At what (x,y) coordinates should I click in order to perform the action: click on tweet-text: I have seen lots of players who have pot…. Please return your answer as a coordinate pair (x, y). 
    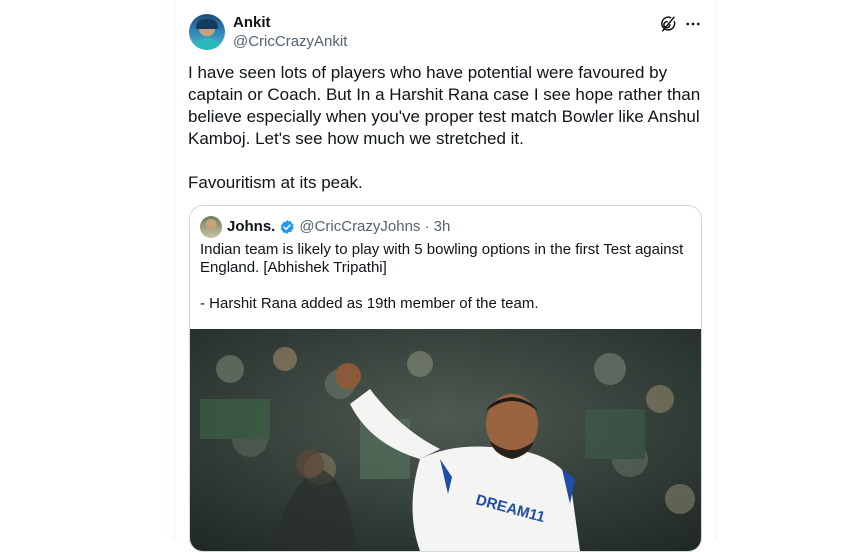
    Looking at the image, I should click on (444, 127).